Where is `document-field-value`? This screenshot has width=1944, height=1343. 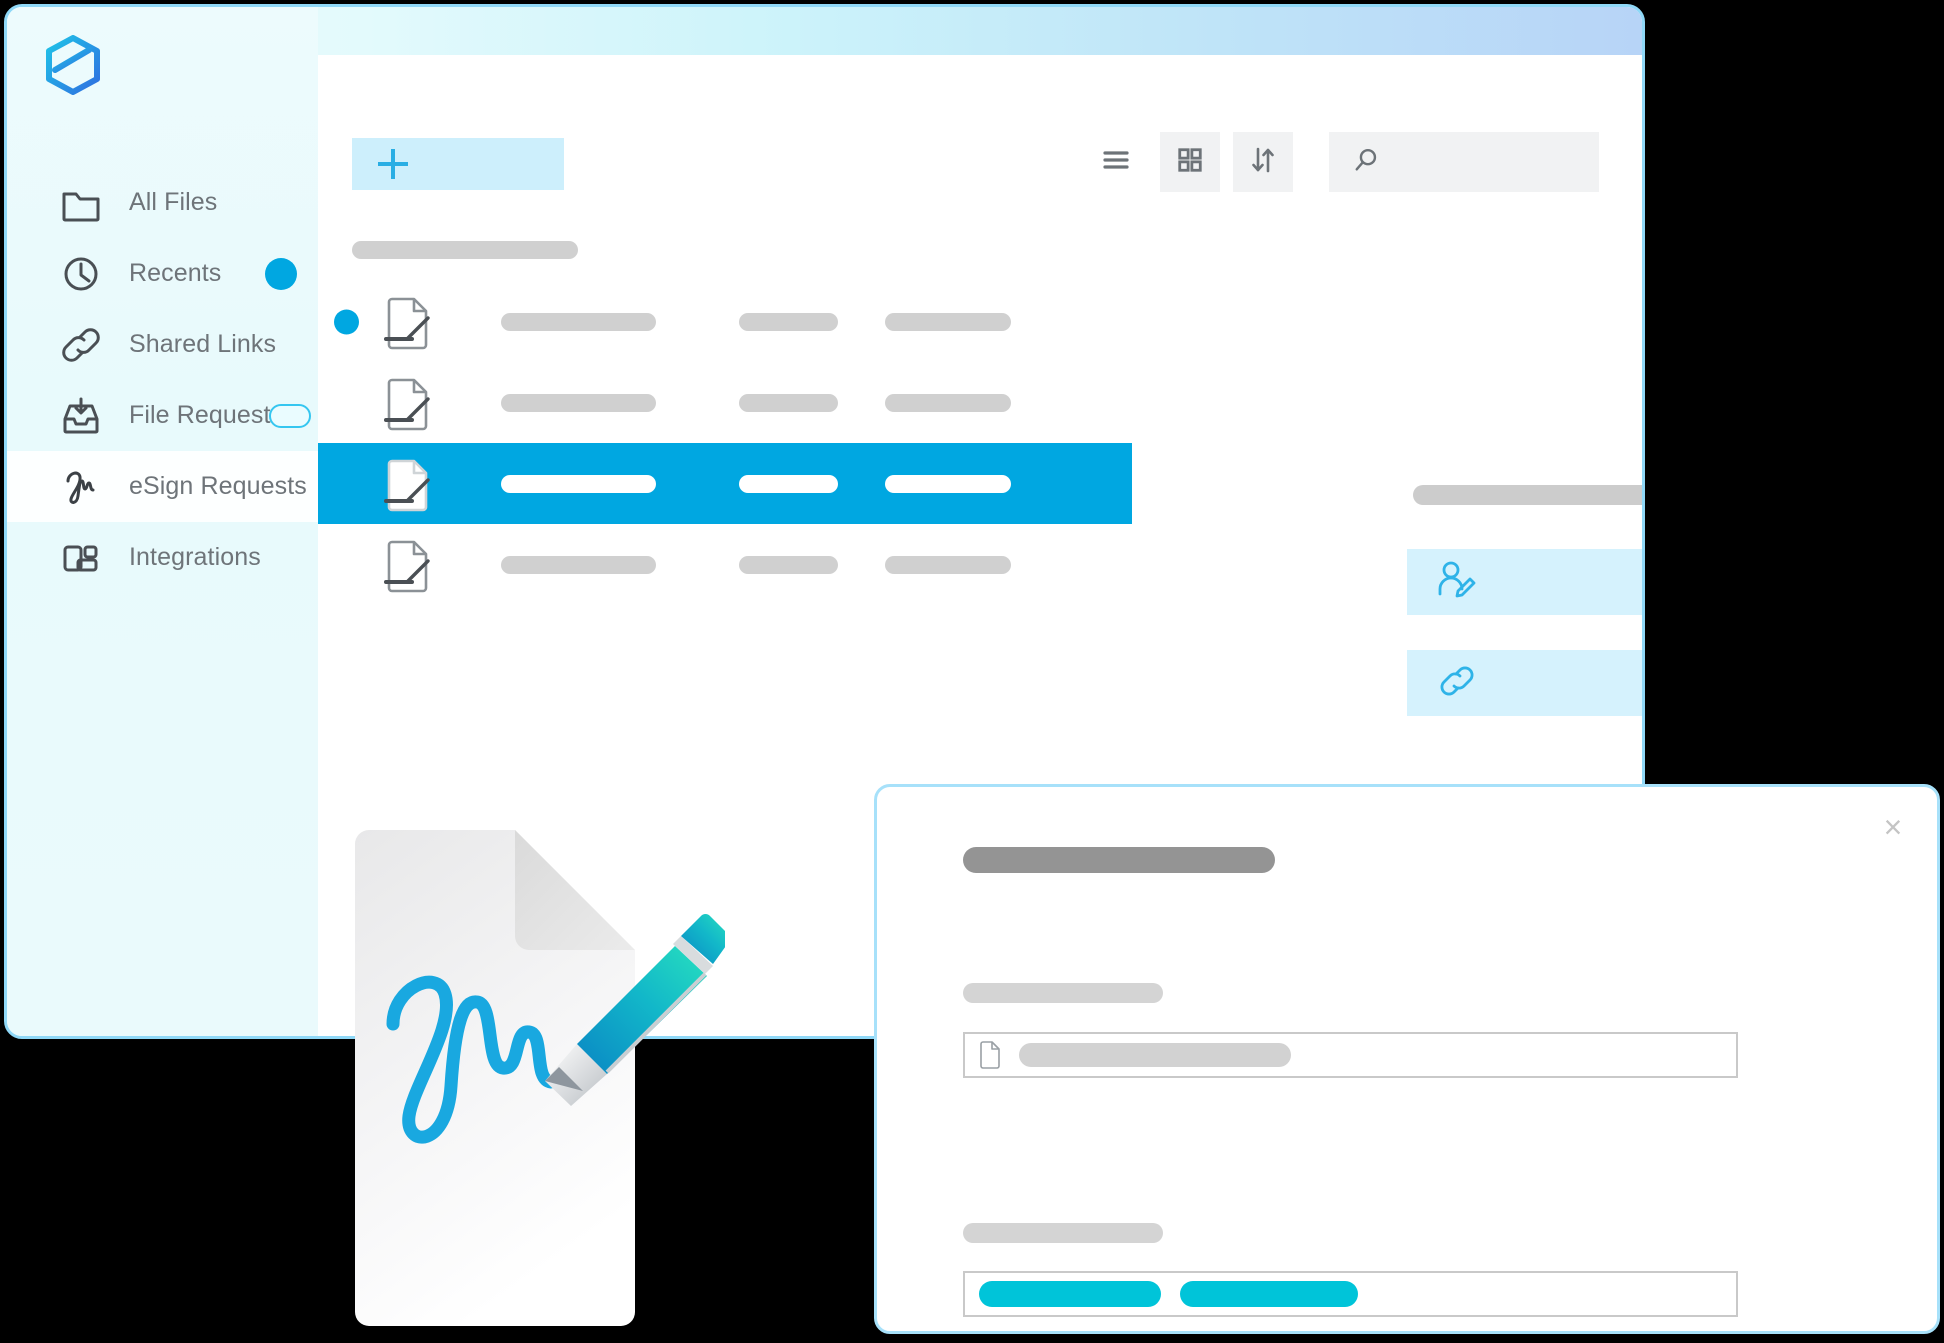 document-field-value is located at coordinates (1155, 1055).